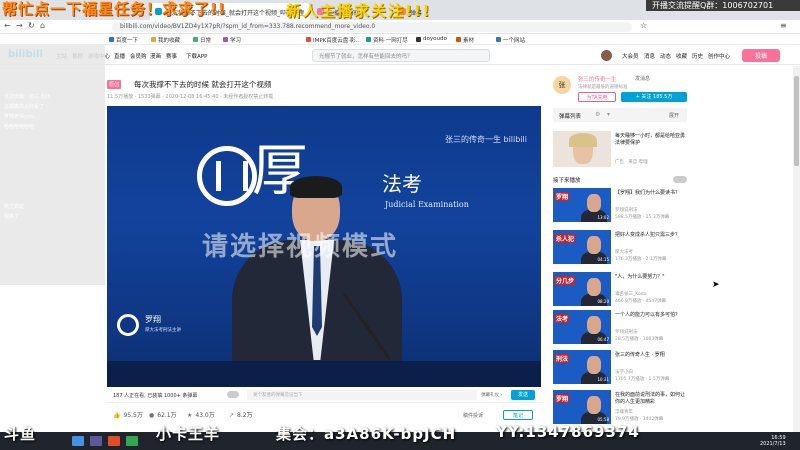 Image resolution: width=800 pixels, height=450 pixels. I want to click on favorite-button: ★ 43.0万, so click(201, 414).